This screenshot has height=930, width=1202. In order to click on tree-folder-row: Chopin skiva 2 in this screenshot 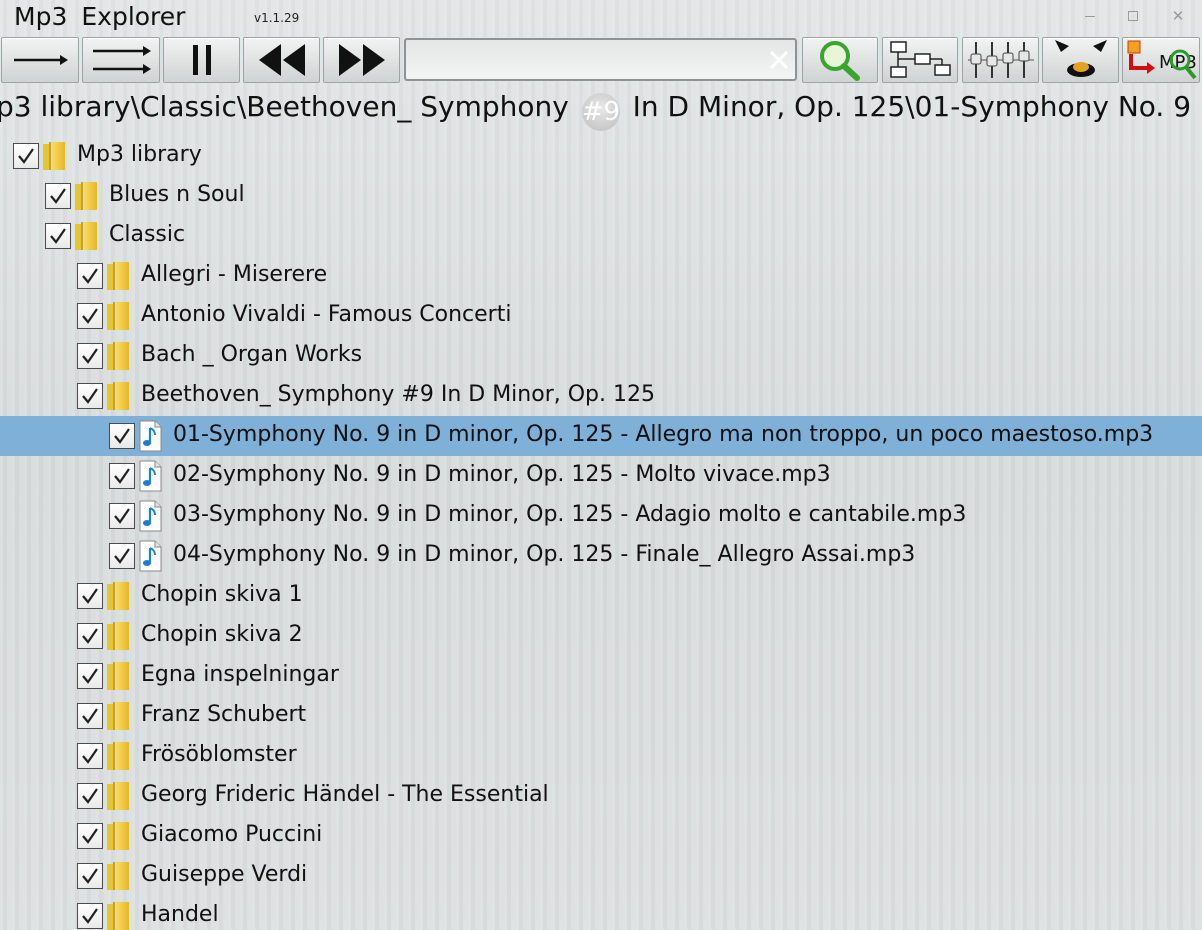, I will do `click(601, 636)`.